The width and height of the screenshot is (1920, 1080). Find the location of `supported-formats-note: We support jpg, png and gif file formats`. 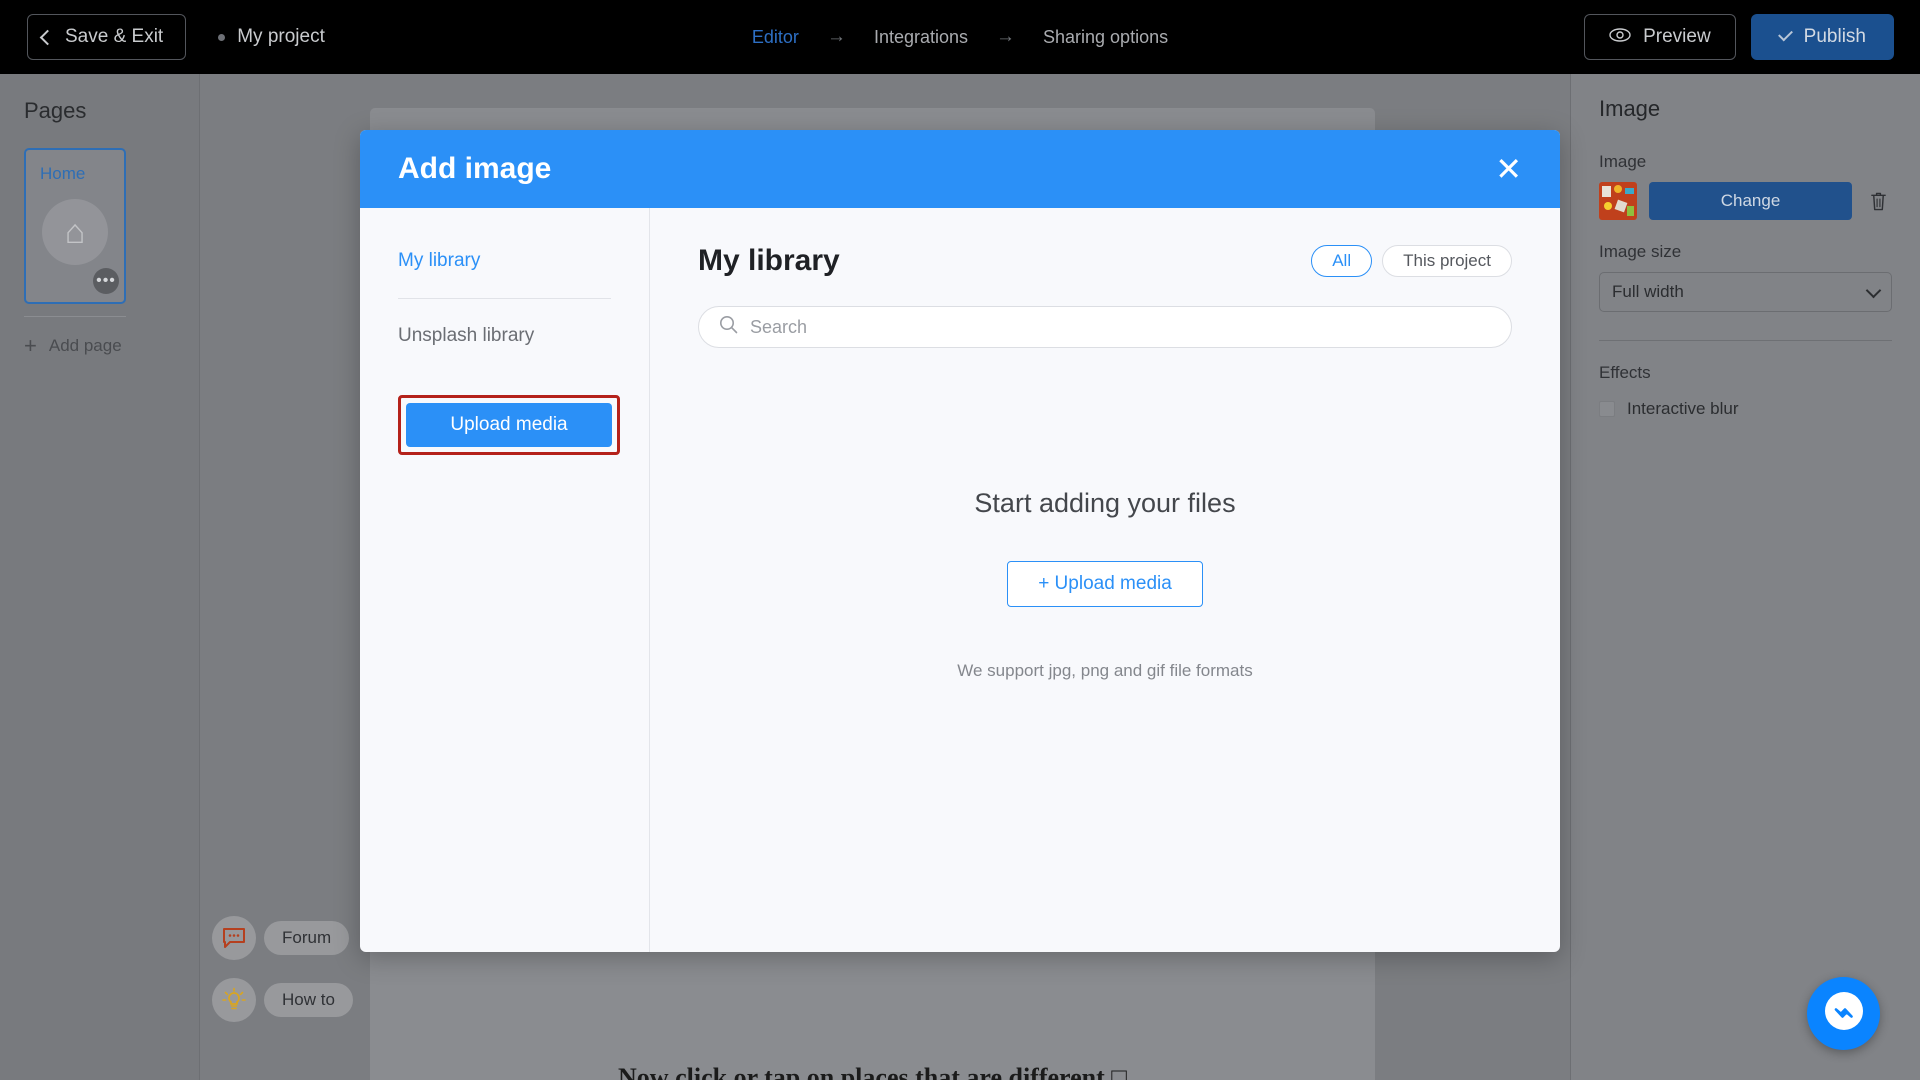

supported-formats-note: We support jpg, png and gif file formats is located at coordinates (1105, 670).